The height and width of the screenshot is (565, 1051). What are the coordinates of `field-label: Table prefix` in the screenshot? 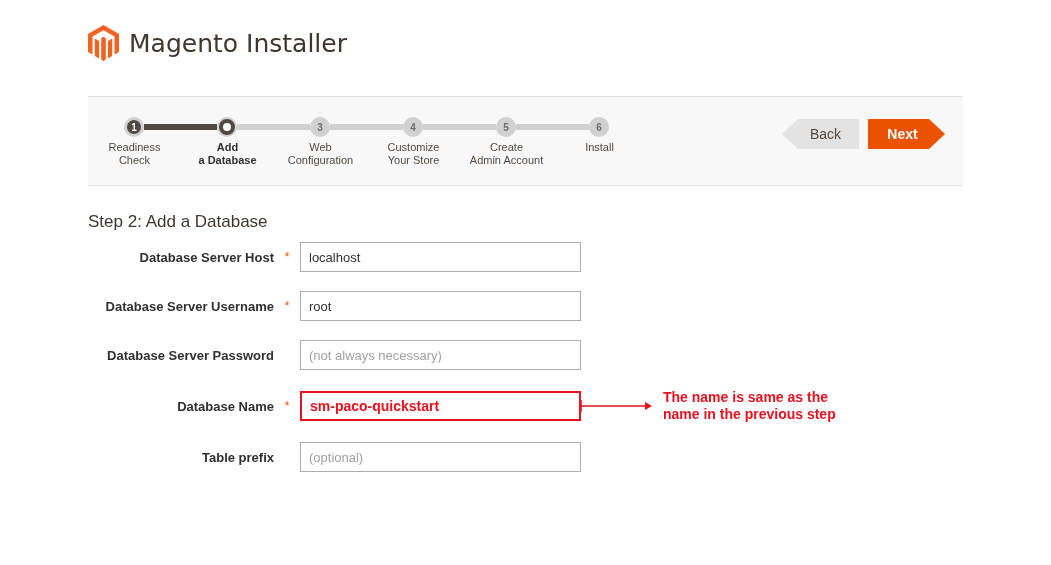 It's located at (237, 457).